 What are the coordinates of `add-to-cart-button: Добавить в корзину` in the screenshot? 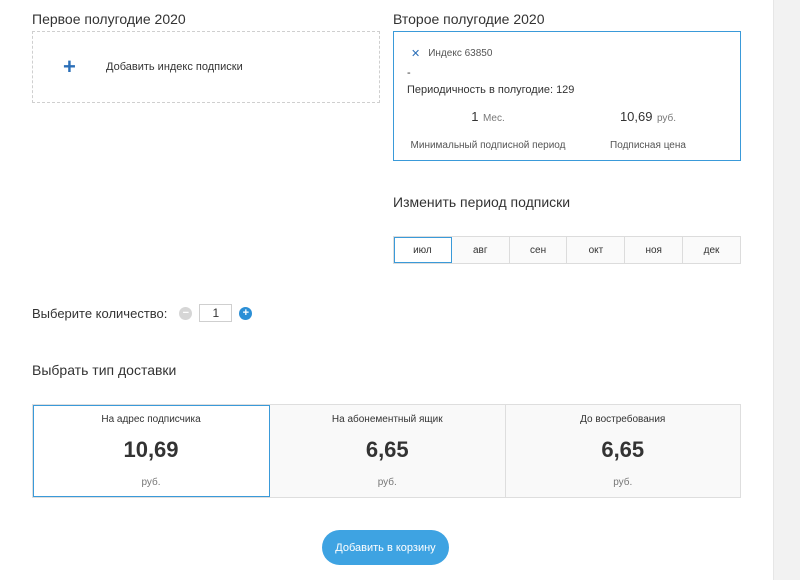 It's located at (385, 547).